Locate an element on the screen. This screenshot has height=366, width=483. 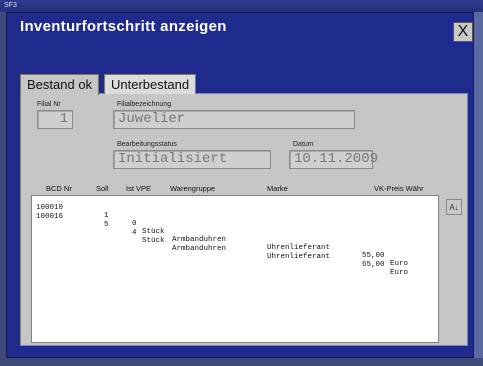
close-icon: X is located at coordinates (463, 31).